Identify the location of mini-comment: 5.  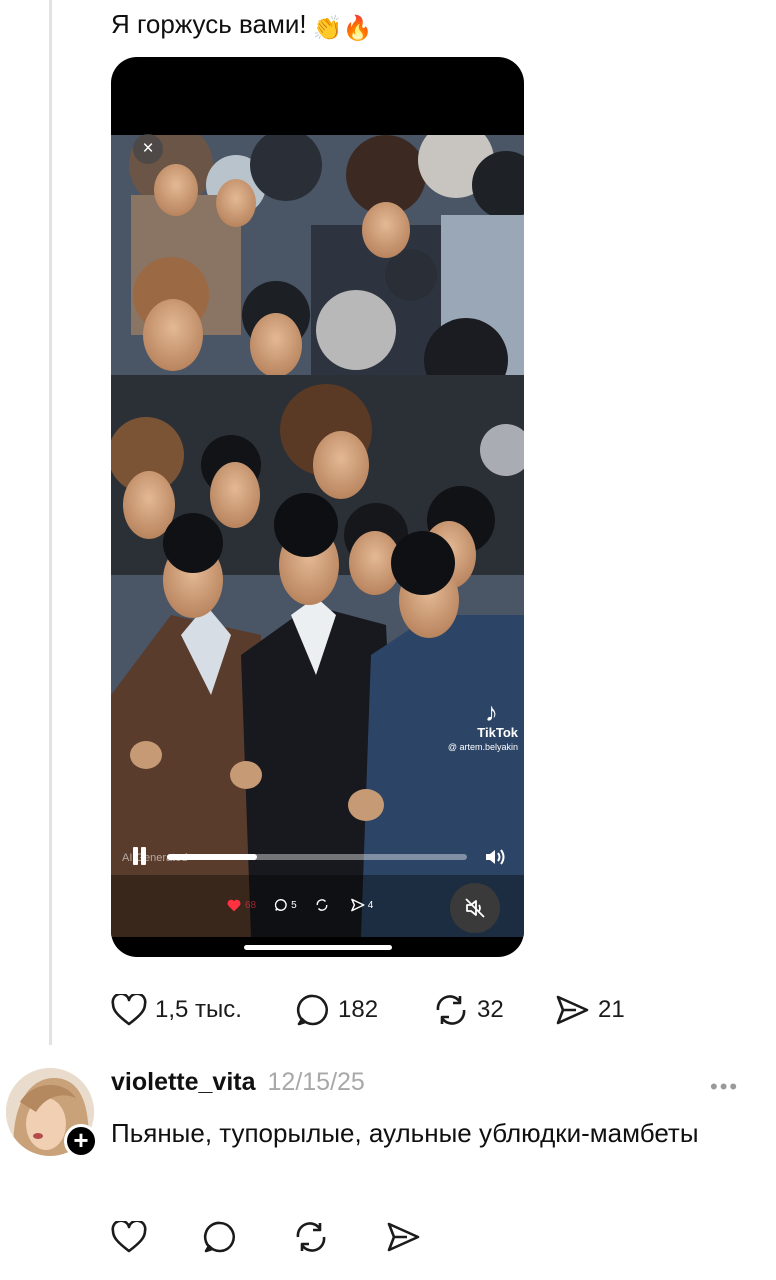
(285, 905).